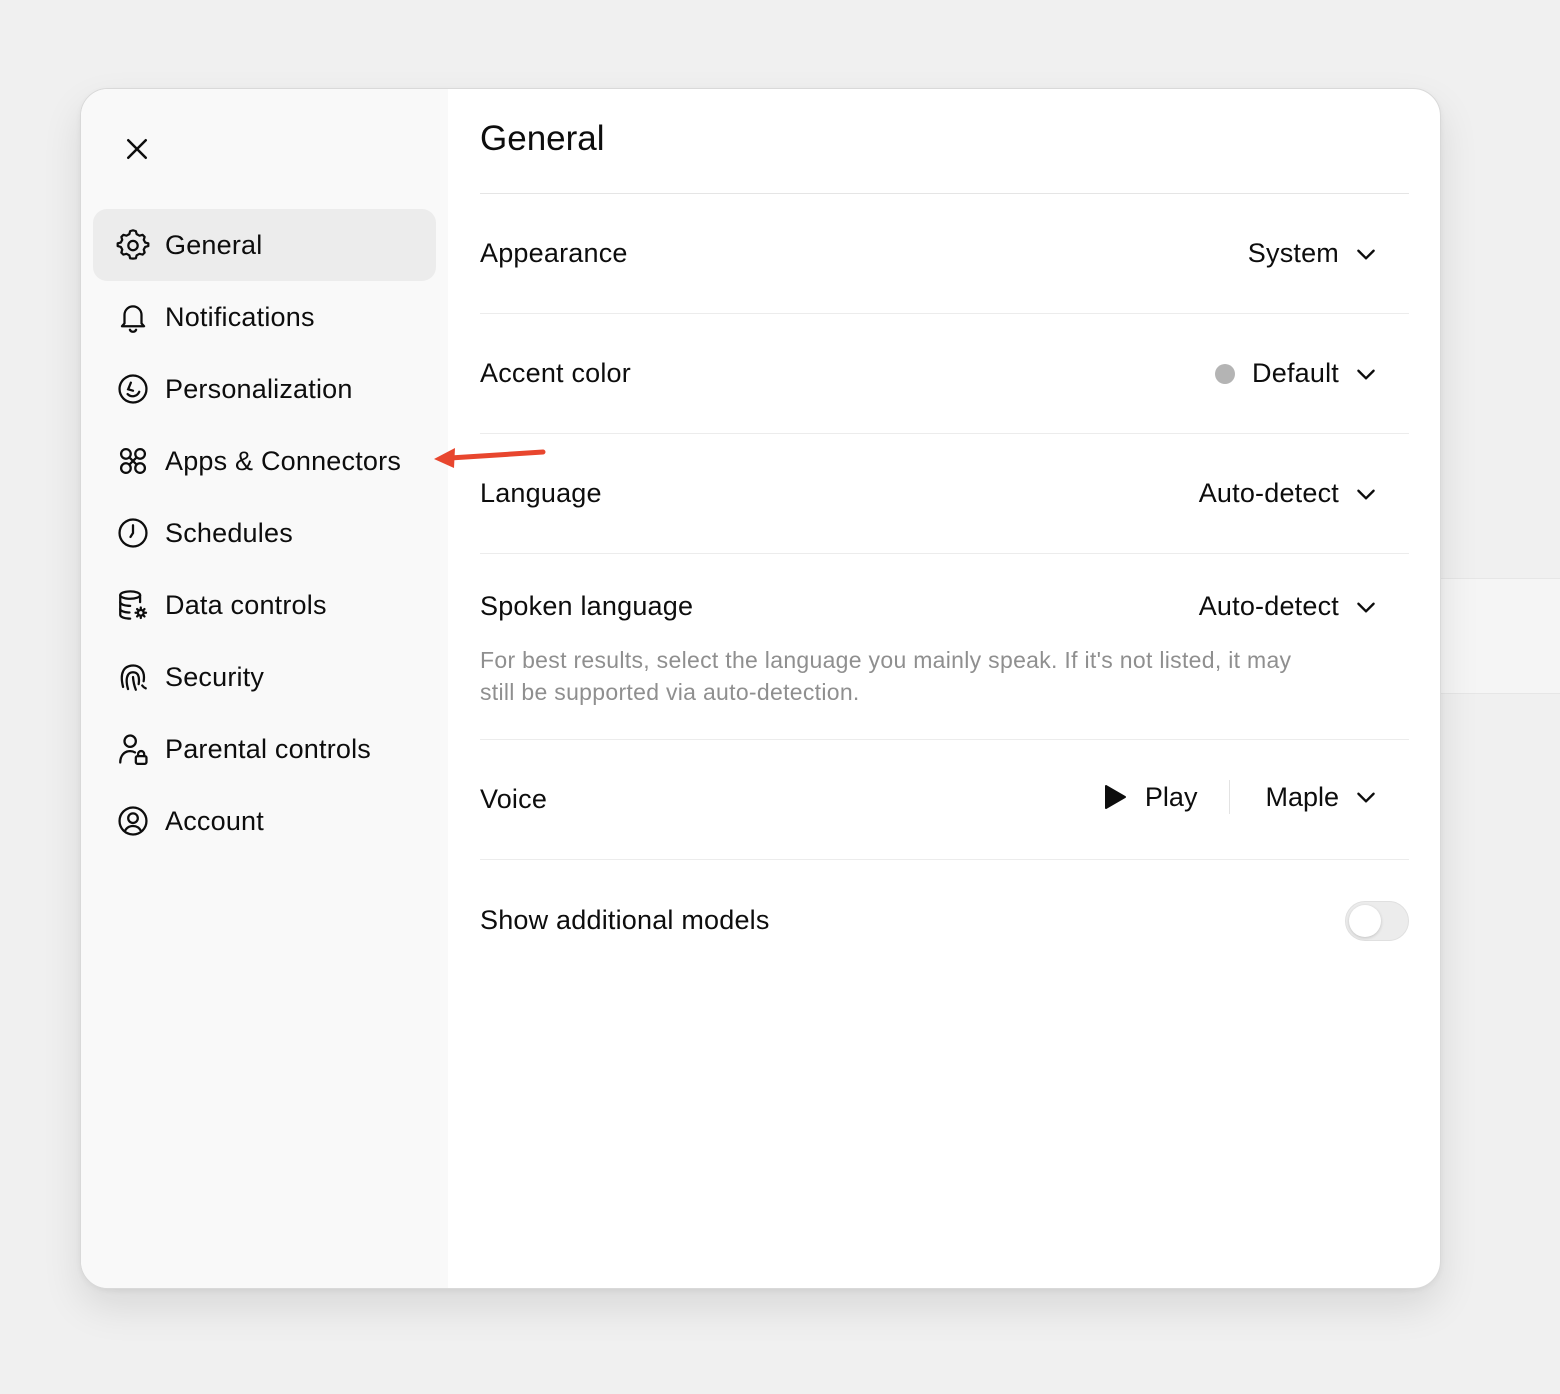 The image size is (1560, 1394). I want to click on accent-color-swatch, so click(1225, 373).